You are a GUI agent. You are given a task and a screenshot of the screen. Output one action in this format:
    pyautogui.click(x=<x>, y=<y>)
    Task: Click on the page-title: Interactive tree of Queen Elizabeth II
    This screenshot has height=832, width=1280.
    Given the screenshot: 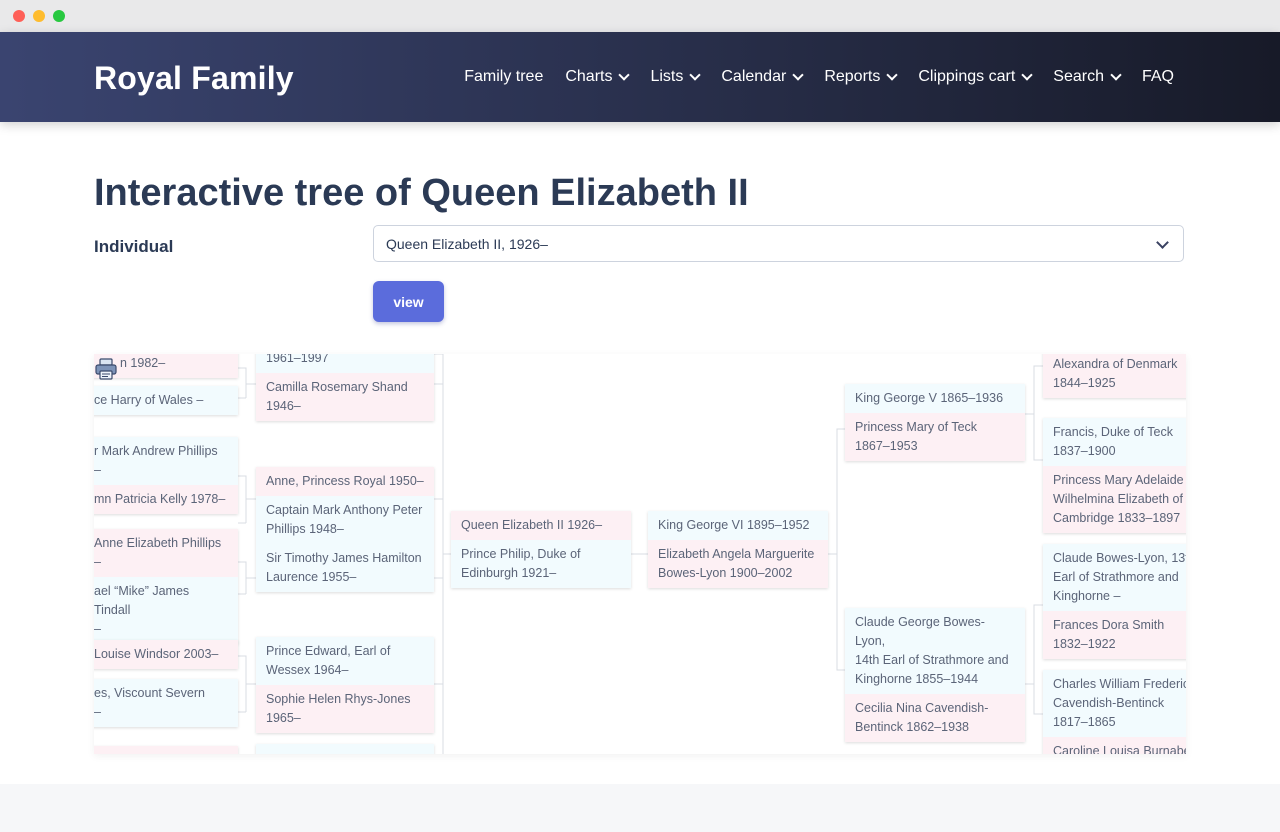 What is the action you would take?
    pyautogui.click(x=421, y=193)
    